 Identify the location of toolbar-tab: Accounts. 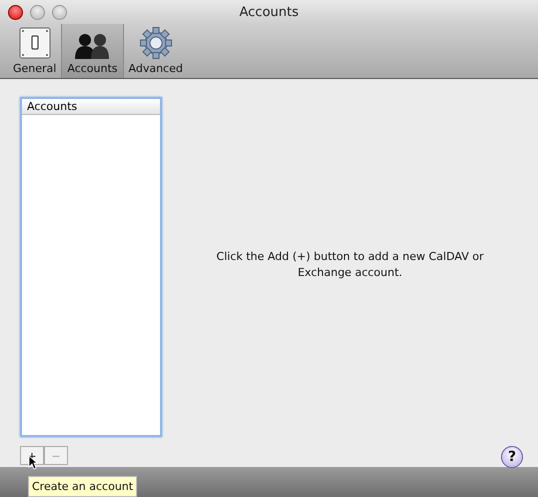
(92, 51).